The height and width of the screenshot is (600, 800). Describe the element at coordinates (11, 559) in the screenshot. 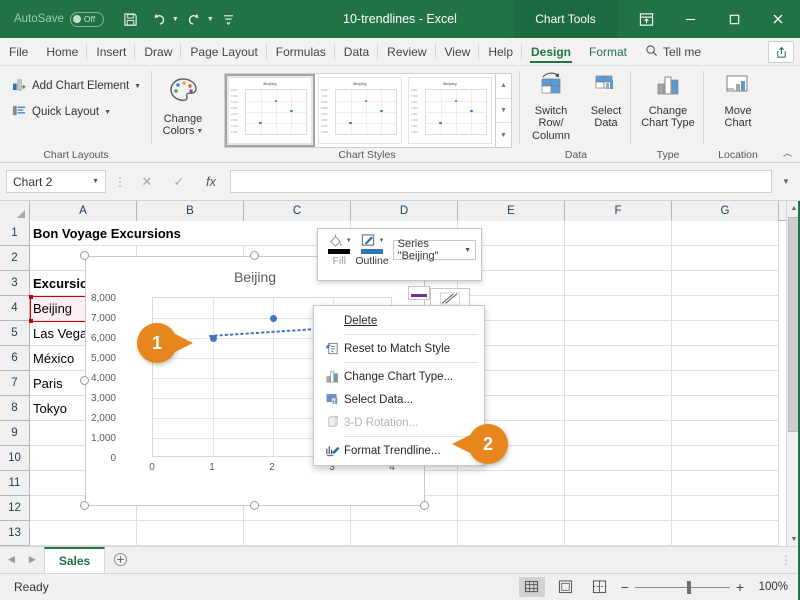

I see `previous-sheet-icon: ◀` at that location.